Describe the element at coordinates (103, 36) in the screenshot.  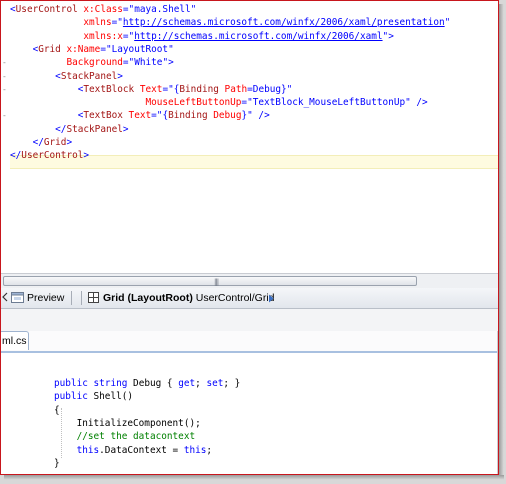
I see `code-token: xmlns:x` at that location.